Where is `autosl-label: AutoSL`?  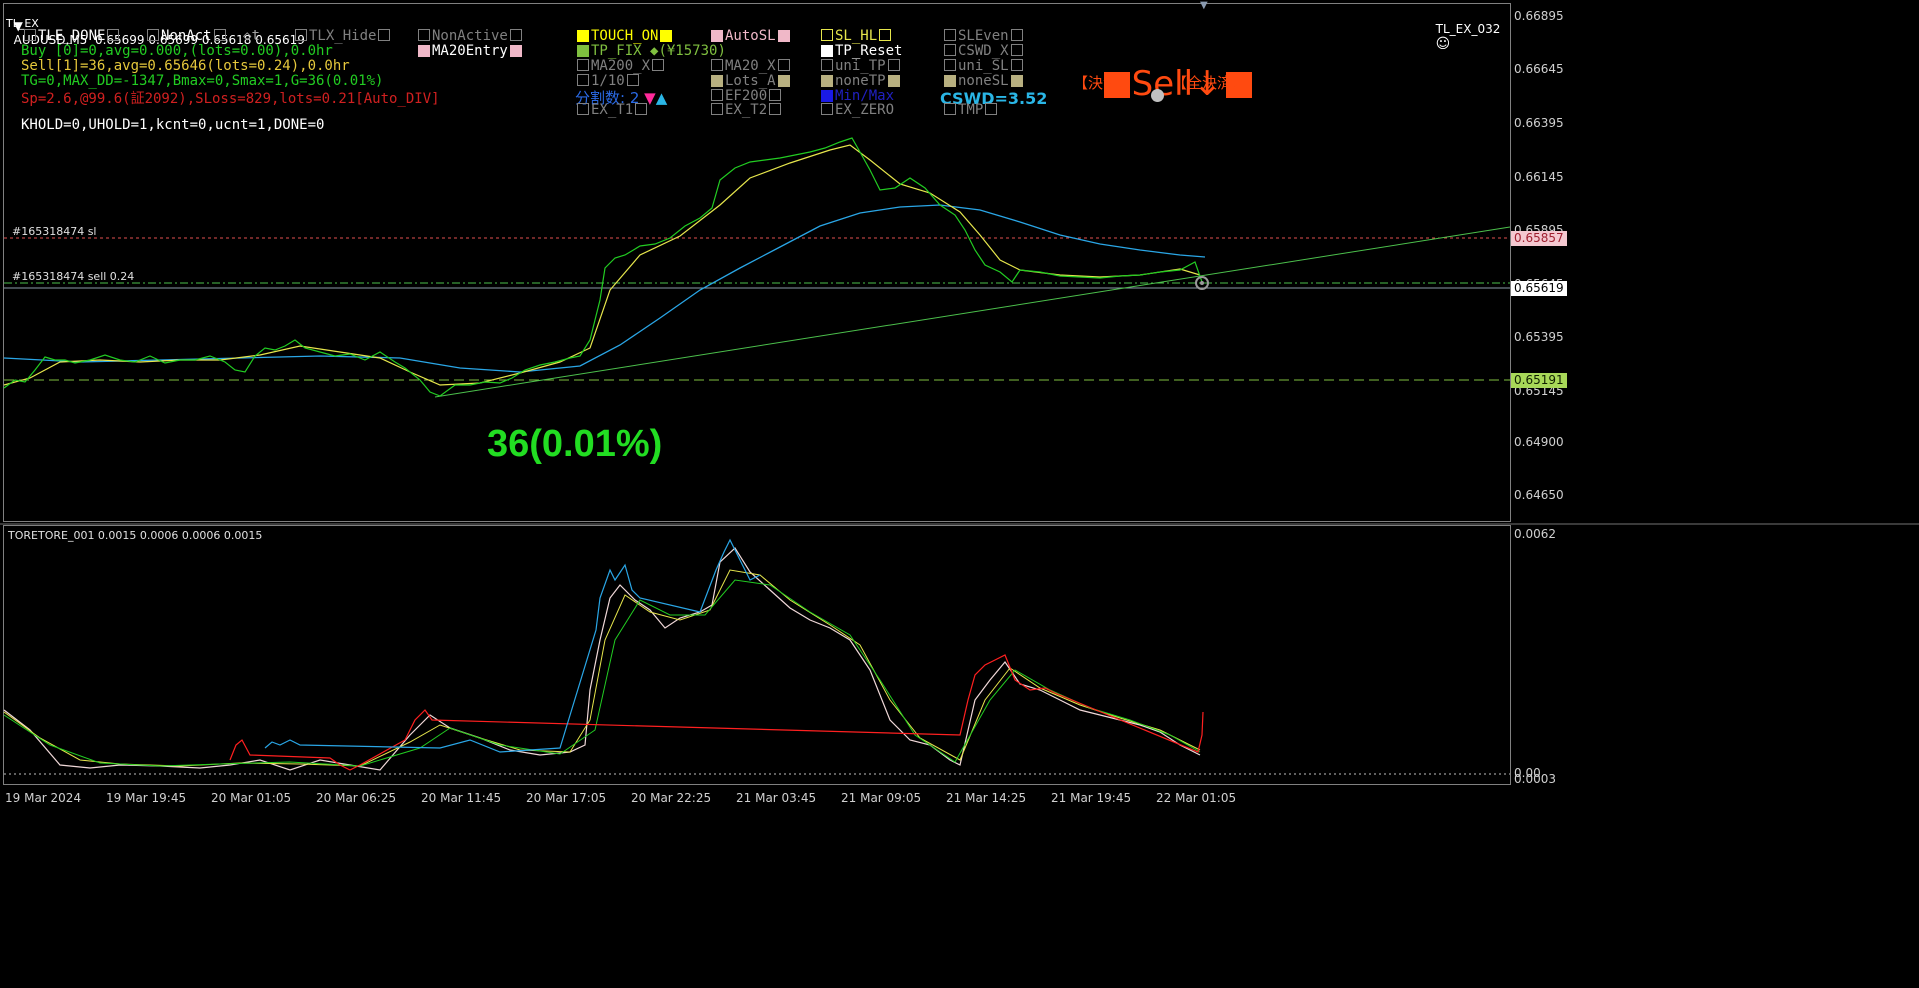 autosl-label: AutoSL is located at coordinates (750, 36).